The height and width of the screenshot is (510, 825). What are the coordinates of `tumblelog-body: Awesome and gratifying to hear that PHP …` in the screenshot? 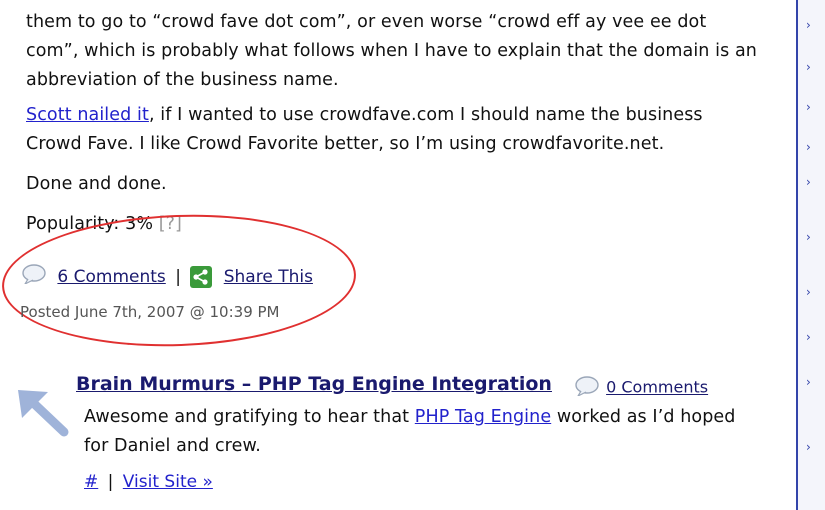 It's located at (434, 432).